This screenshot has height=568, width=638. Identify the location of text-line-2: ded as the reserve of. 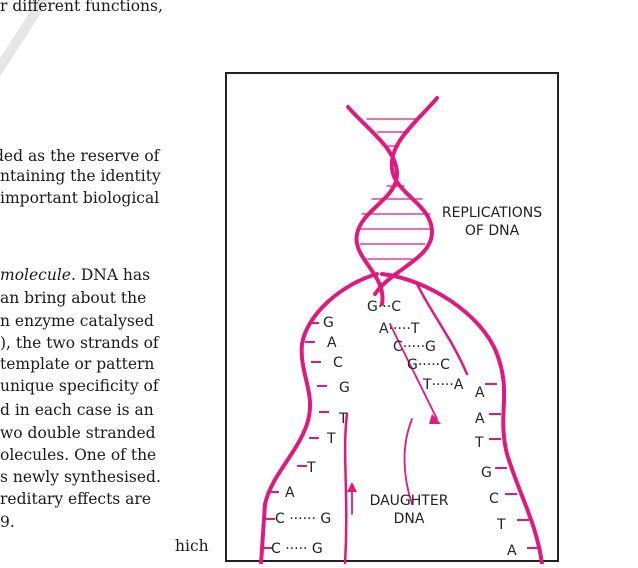
(80, 156).